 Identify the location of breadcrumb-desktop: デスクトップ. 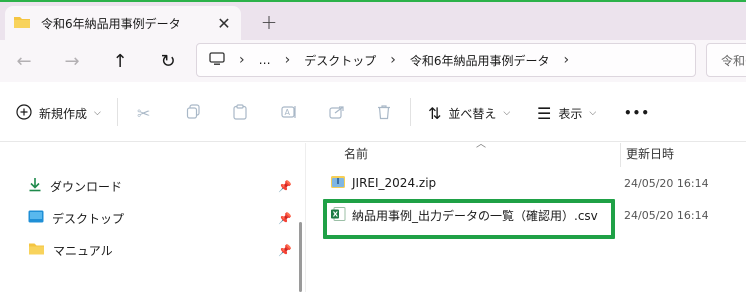
(340, 60).